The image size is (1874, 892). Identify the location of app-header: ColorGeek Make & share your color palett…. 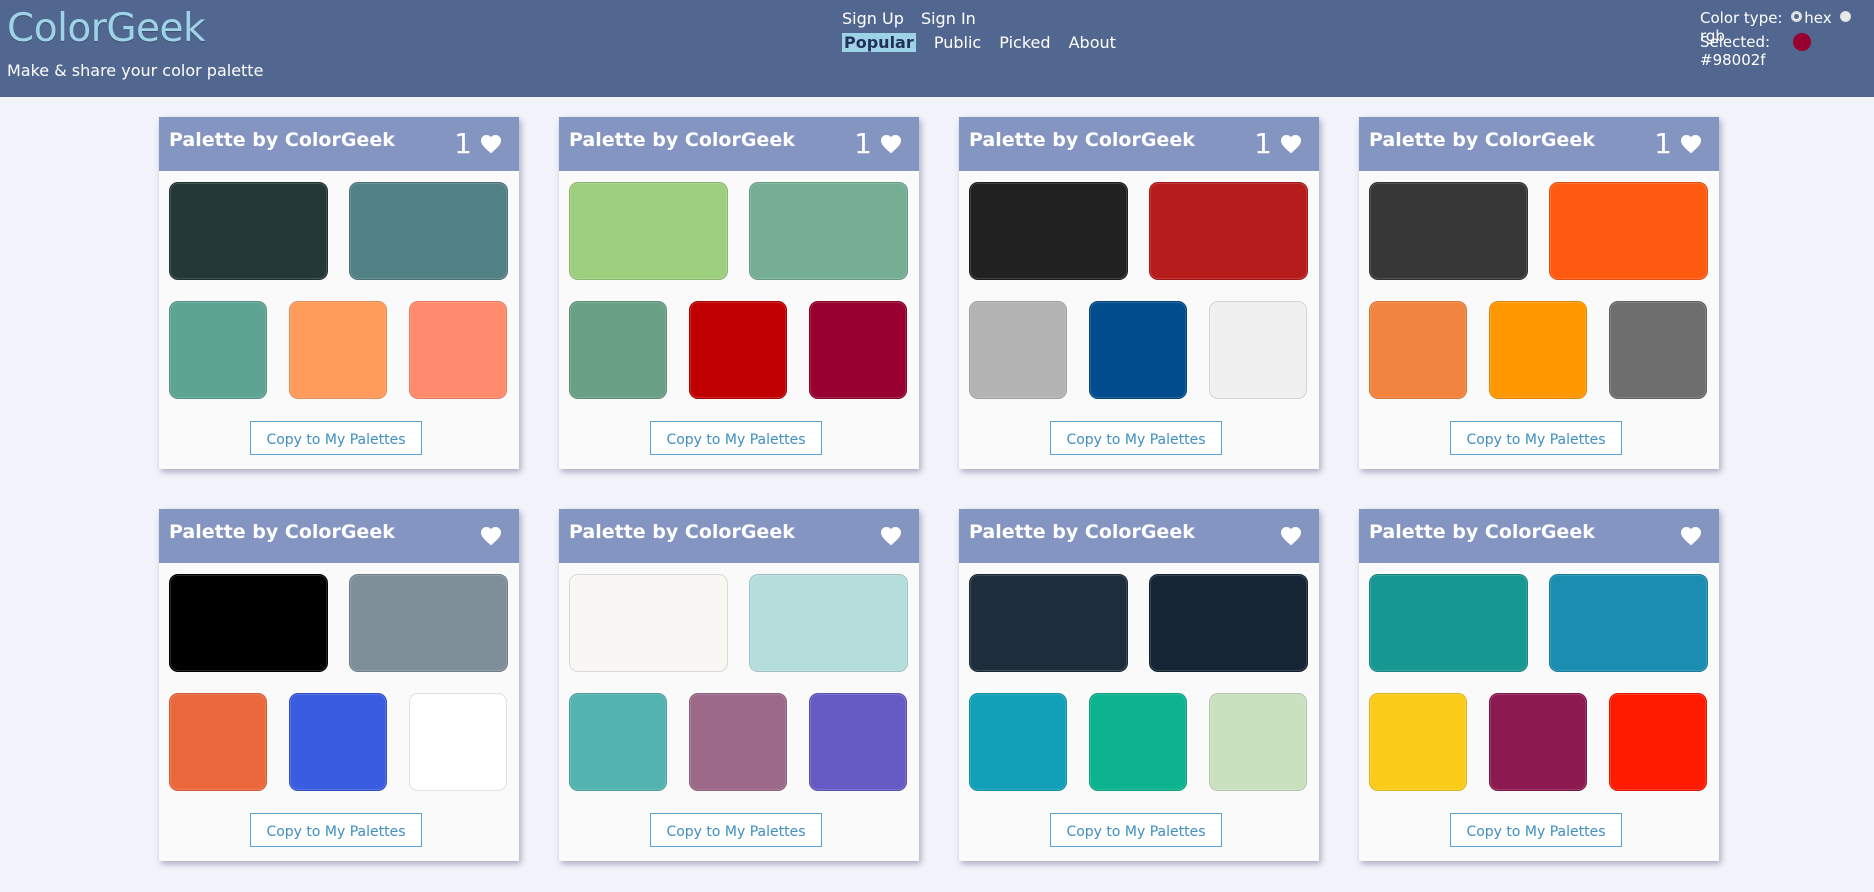
(937, 48).